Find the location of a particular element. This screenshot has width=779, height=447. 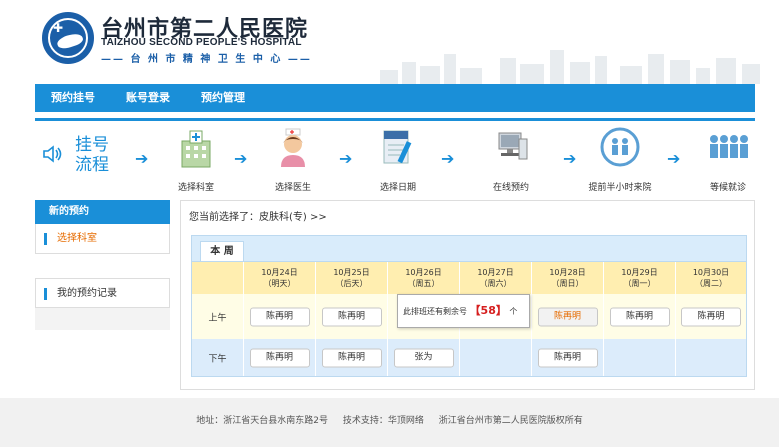

remaining-slots-tooltip: 此排班还有剩余号 【58】 个 is located at coordinates (463, 311).